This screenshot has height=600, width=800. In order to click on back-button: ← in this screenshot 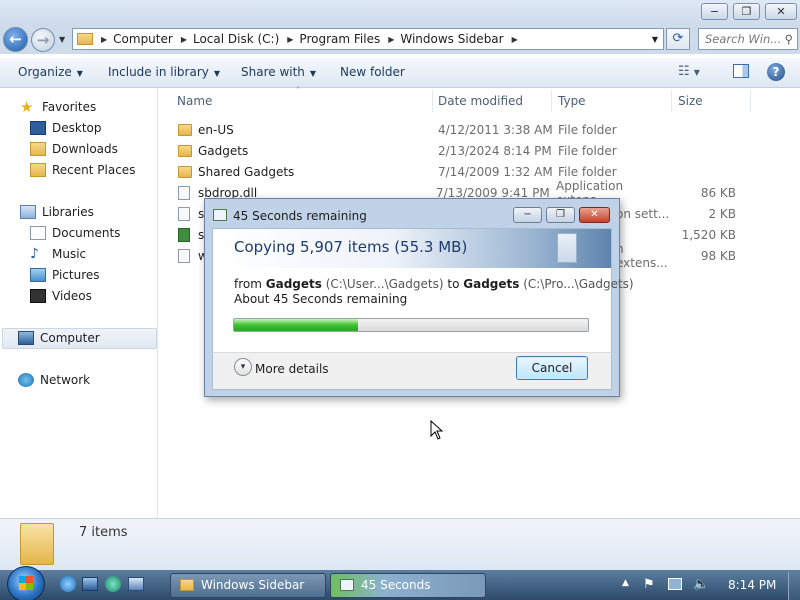, I will do `click(15, 39)`.